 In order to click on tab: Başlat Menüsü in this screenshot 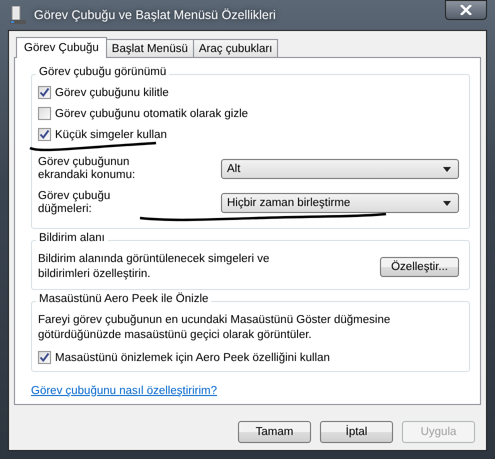, I will do `click(150, 48)`.